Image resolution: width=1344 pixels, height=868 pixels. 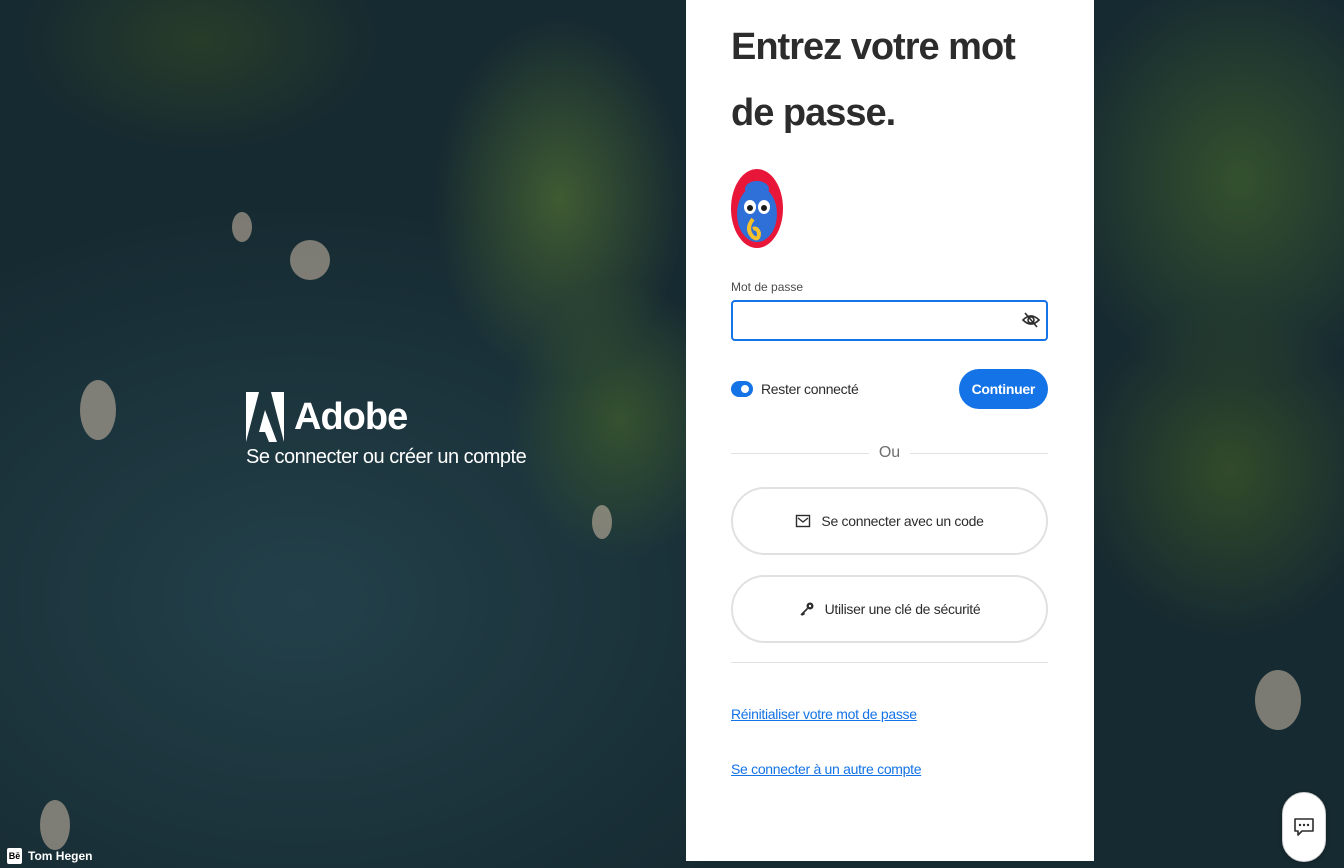 I want to click on stay-signed-in-row: Rester connecté Continuer, so click(x=889, y=389).